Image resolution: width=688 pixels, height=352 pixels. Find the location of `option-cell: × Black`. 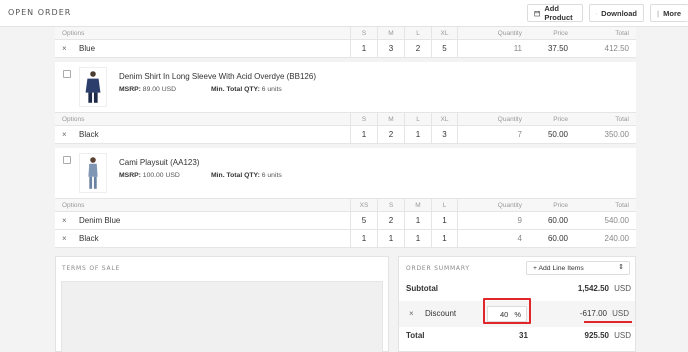

option-cell: × Black is located at coordinates (80, 238).